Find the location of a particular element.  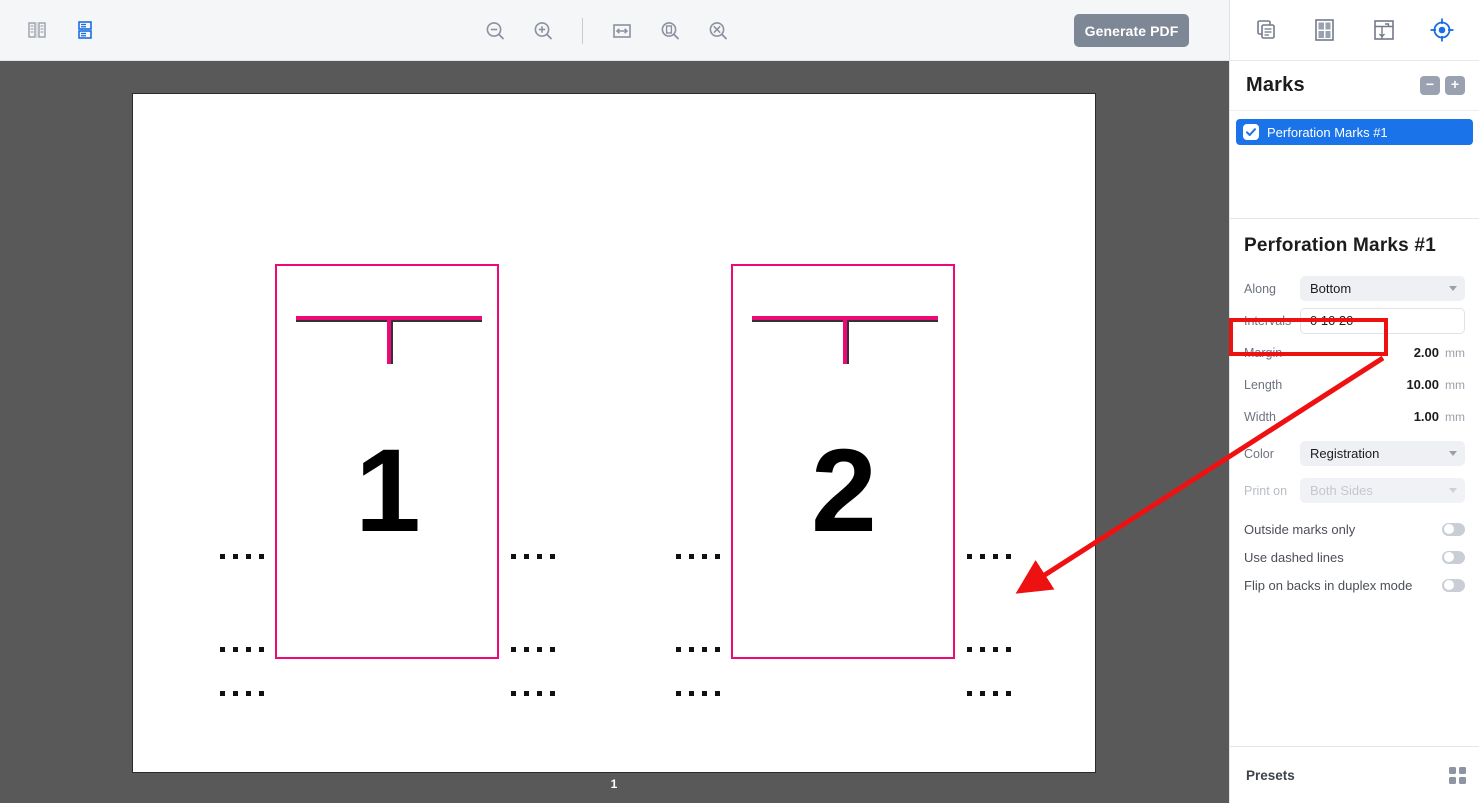

width-unit: mm is located at coordinates (1455, 416).